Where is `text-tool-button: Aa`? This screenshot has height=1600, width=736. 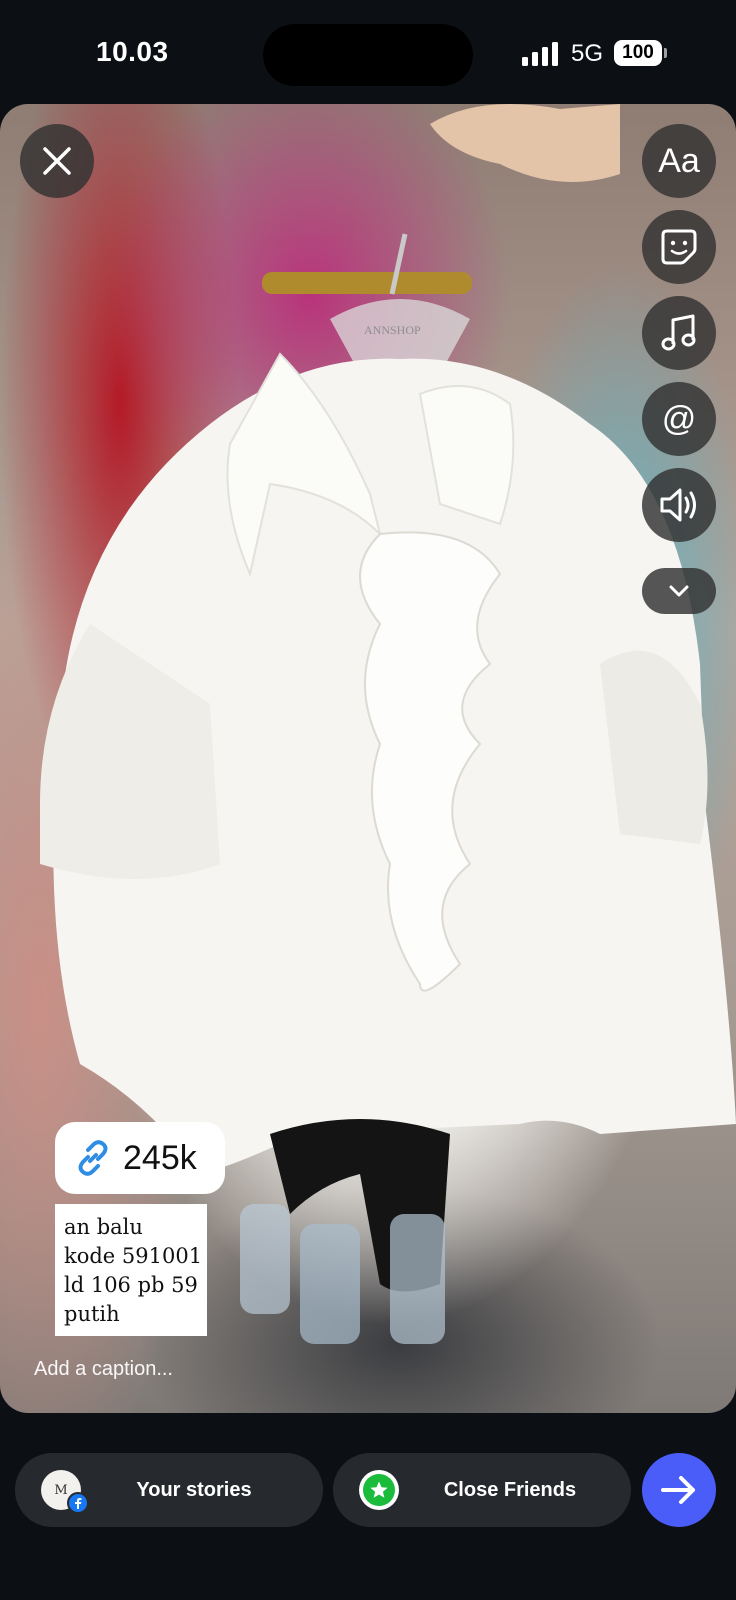 text-tool-button: Aa is located at coordinates (679, 161).